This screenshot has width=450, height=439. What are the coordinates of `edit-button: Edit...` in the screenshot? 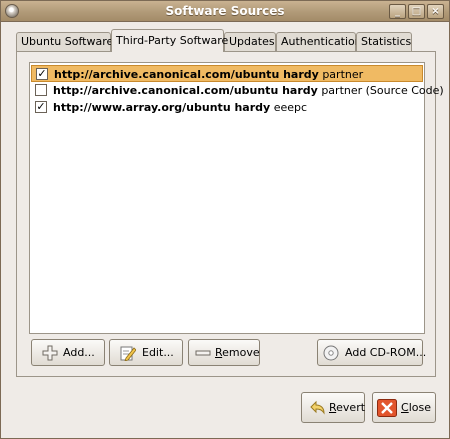 It's located at (146, 352).